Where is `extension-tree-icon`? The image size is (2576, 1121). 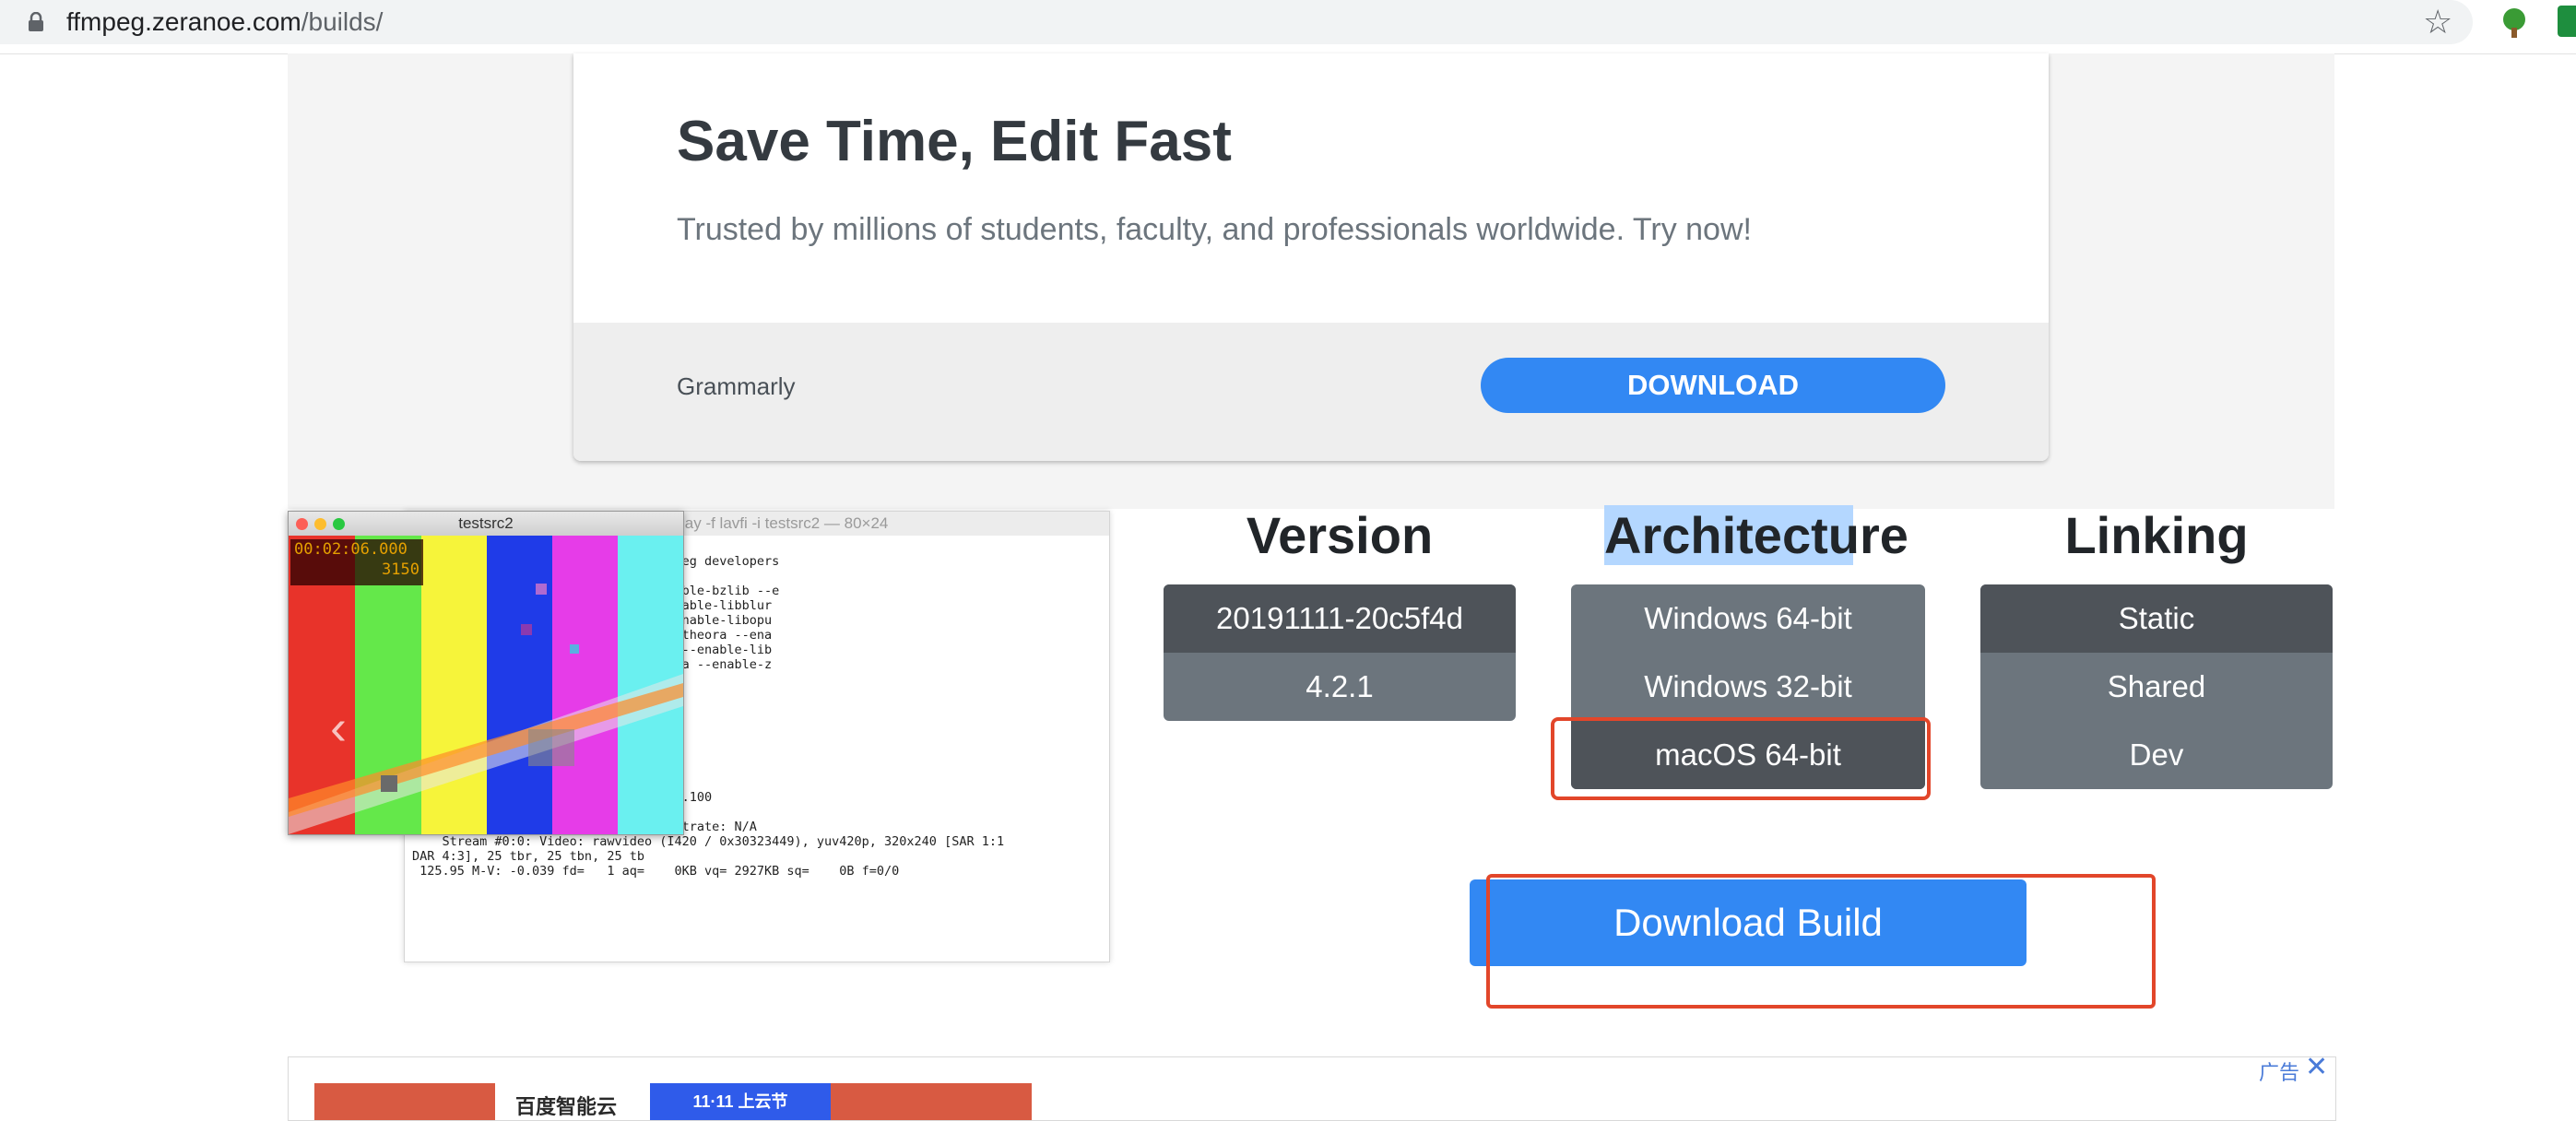 extension-tree-icon is located at coordinates (2514, 23).